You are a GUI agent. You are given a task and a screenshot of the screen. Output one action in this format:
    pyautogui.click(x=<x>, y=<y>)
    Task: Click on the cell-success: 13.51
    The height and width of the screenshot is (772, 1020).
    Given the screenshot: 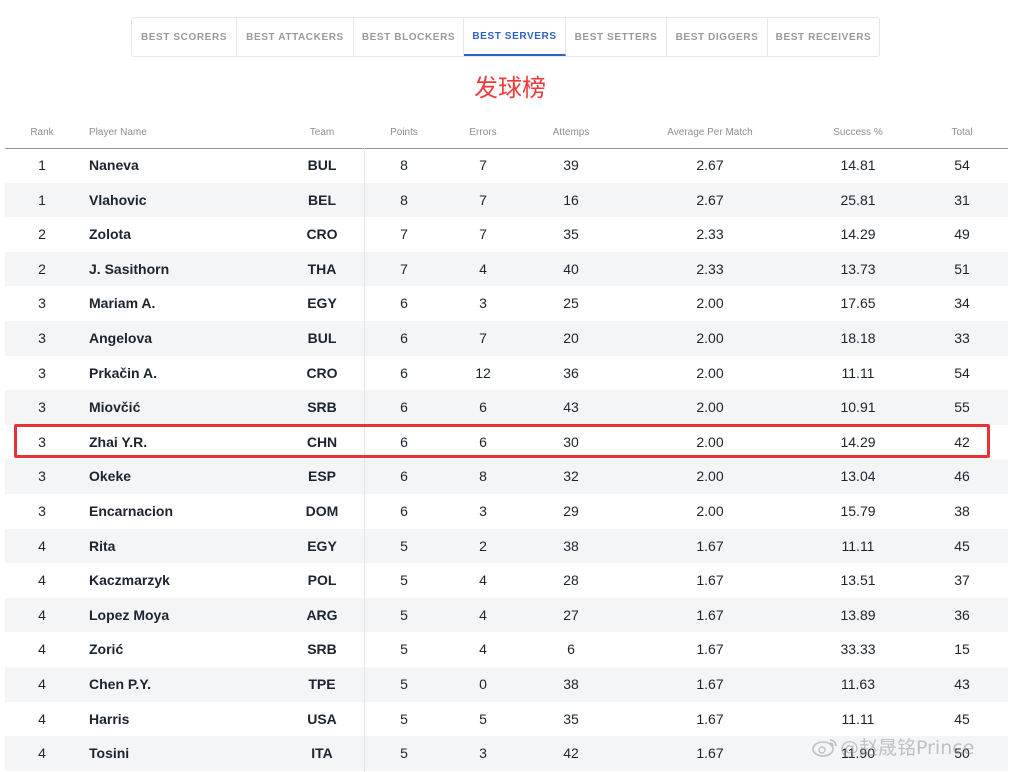 What is the action you would take?
    pyautogui.click(x=858, y=580)
    